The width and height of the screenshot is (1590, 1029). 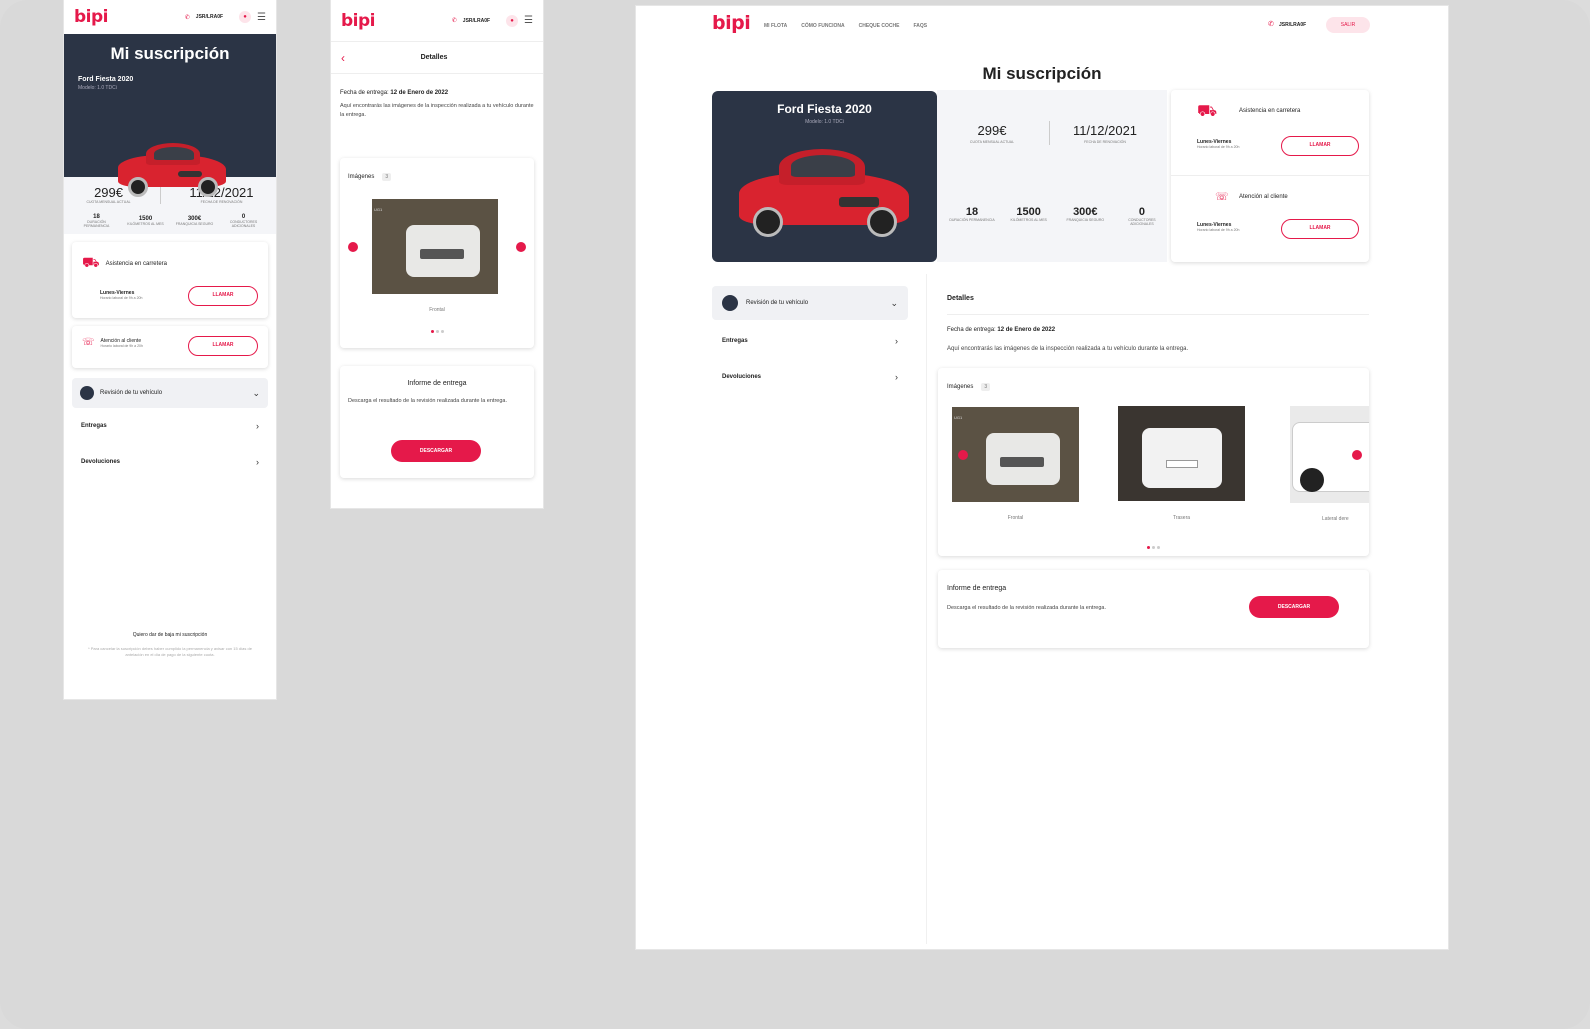 I want to click on stat-value: 18, so click(x=972, y=212).